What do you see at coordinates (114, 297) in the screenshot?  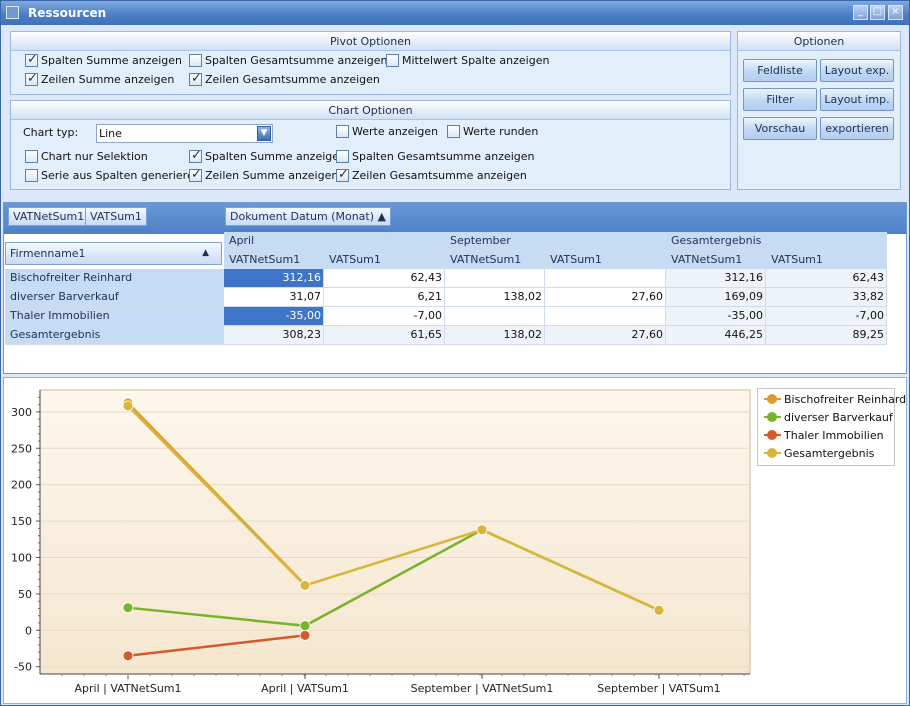 I see `row-header: diverser Barverkauf` at bounding box center [114, 297].